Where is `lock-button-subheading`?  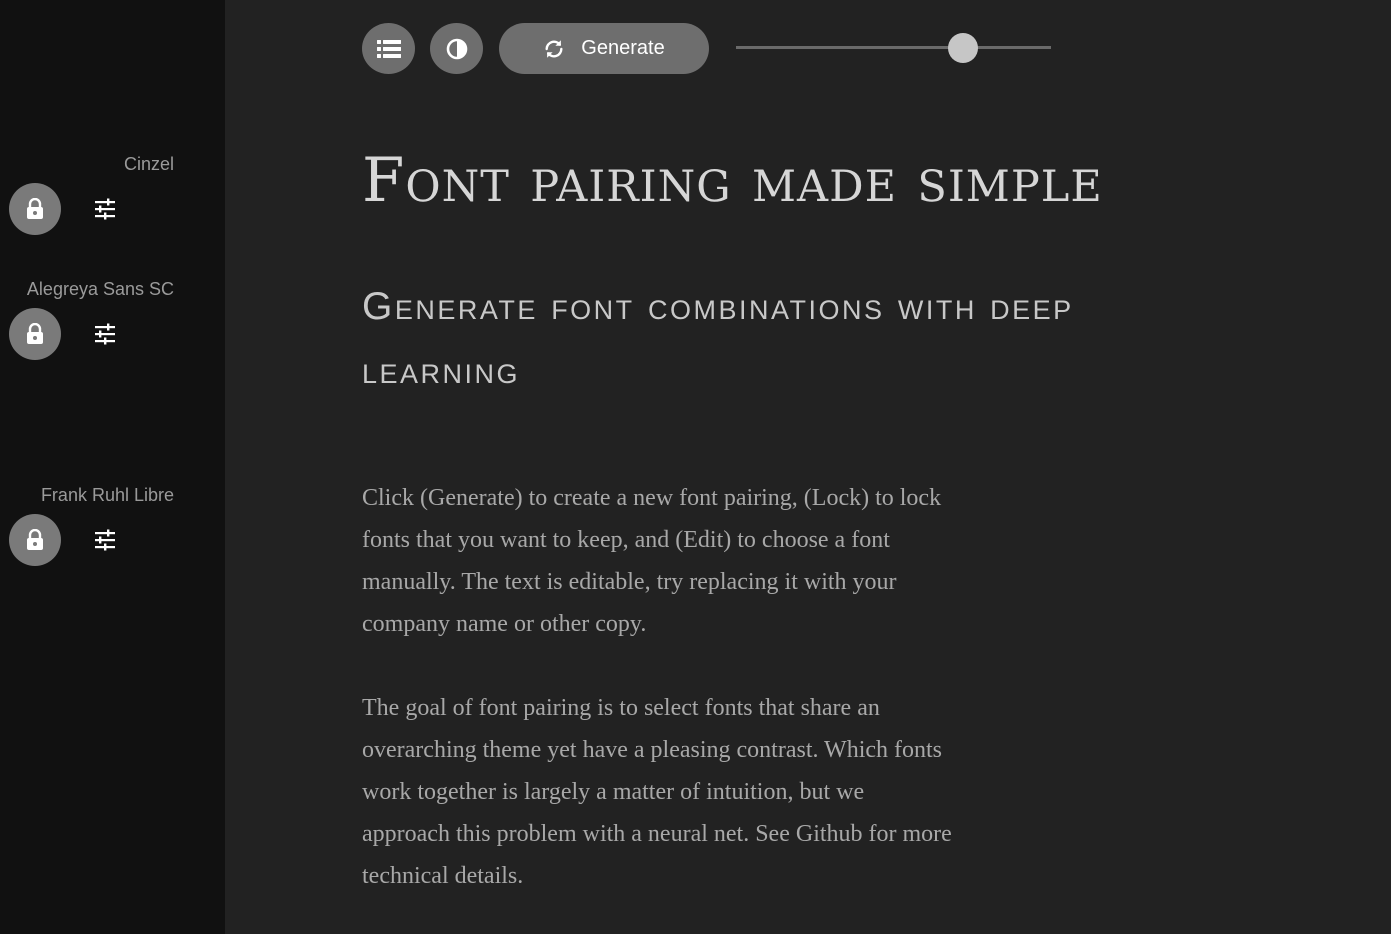
lock-button-subheading is located at coordinates (35, 334).